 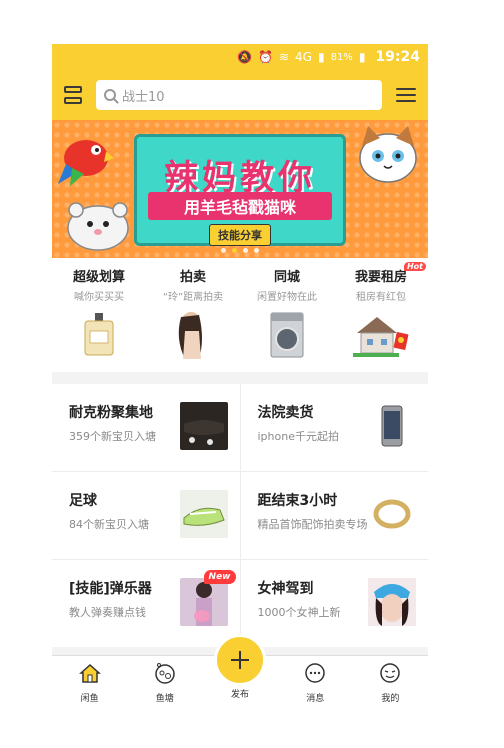 What do you see at coordinates (110, 95) in the screenshot?
I see `search-icon` at bounding box center [110, 95].